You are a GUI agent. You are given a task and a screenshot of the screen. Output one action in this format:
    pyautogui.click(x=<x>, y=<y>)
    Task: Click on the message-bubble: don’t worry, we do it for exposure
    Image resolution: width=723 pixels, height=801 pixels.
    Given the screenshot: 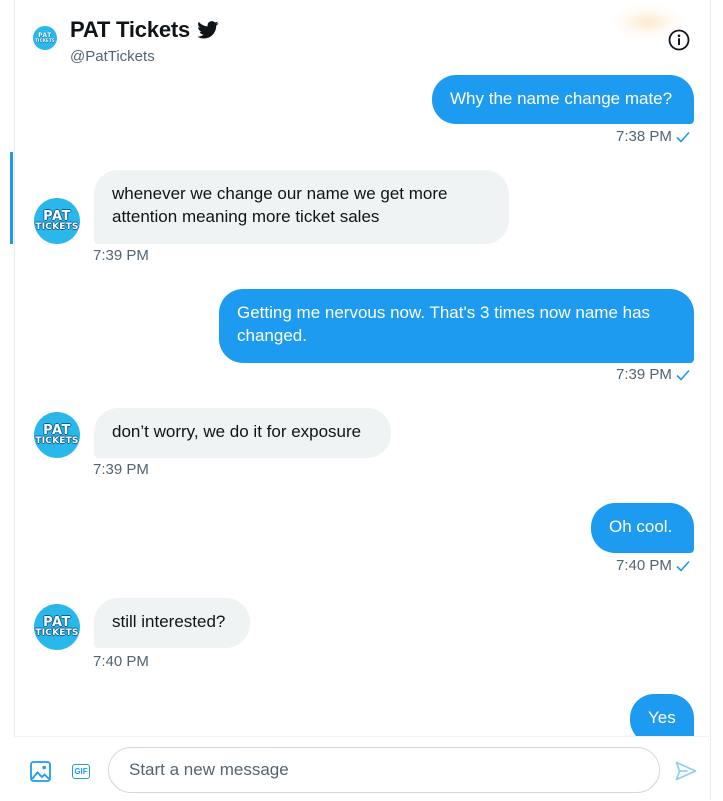 What is the action you would take?
    pyautogui.click(x=242, y=433)
    